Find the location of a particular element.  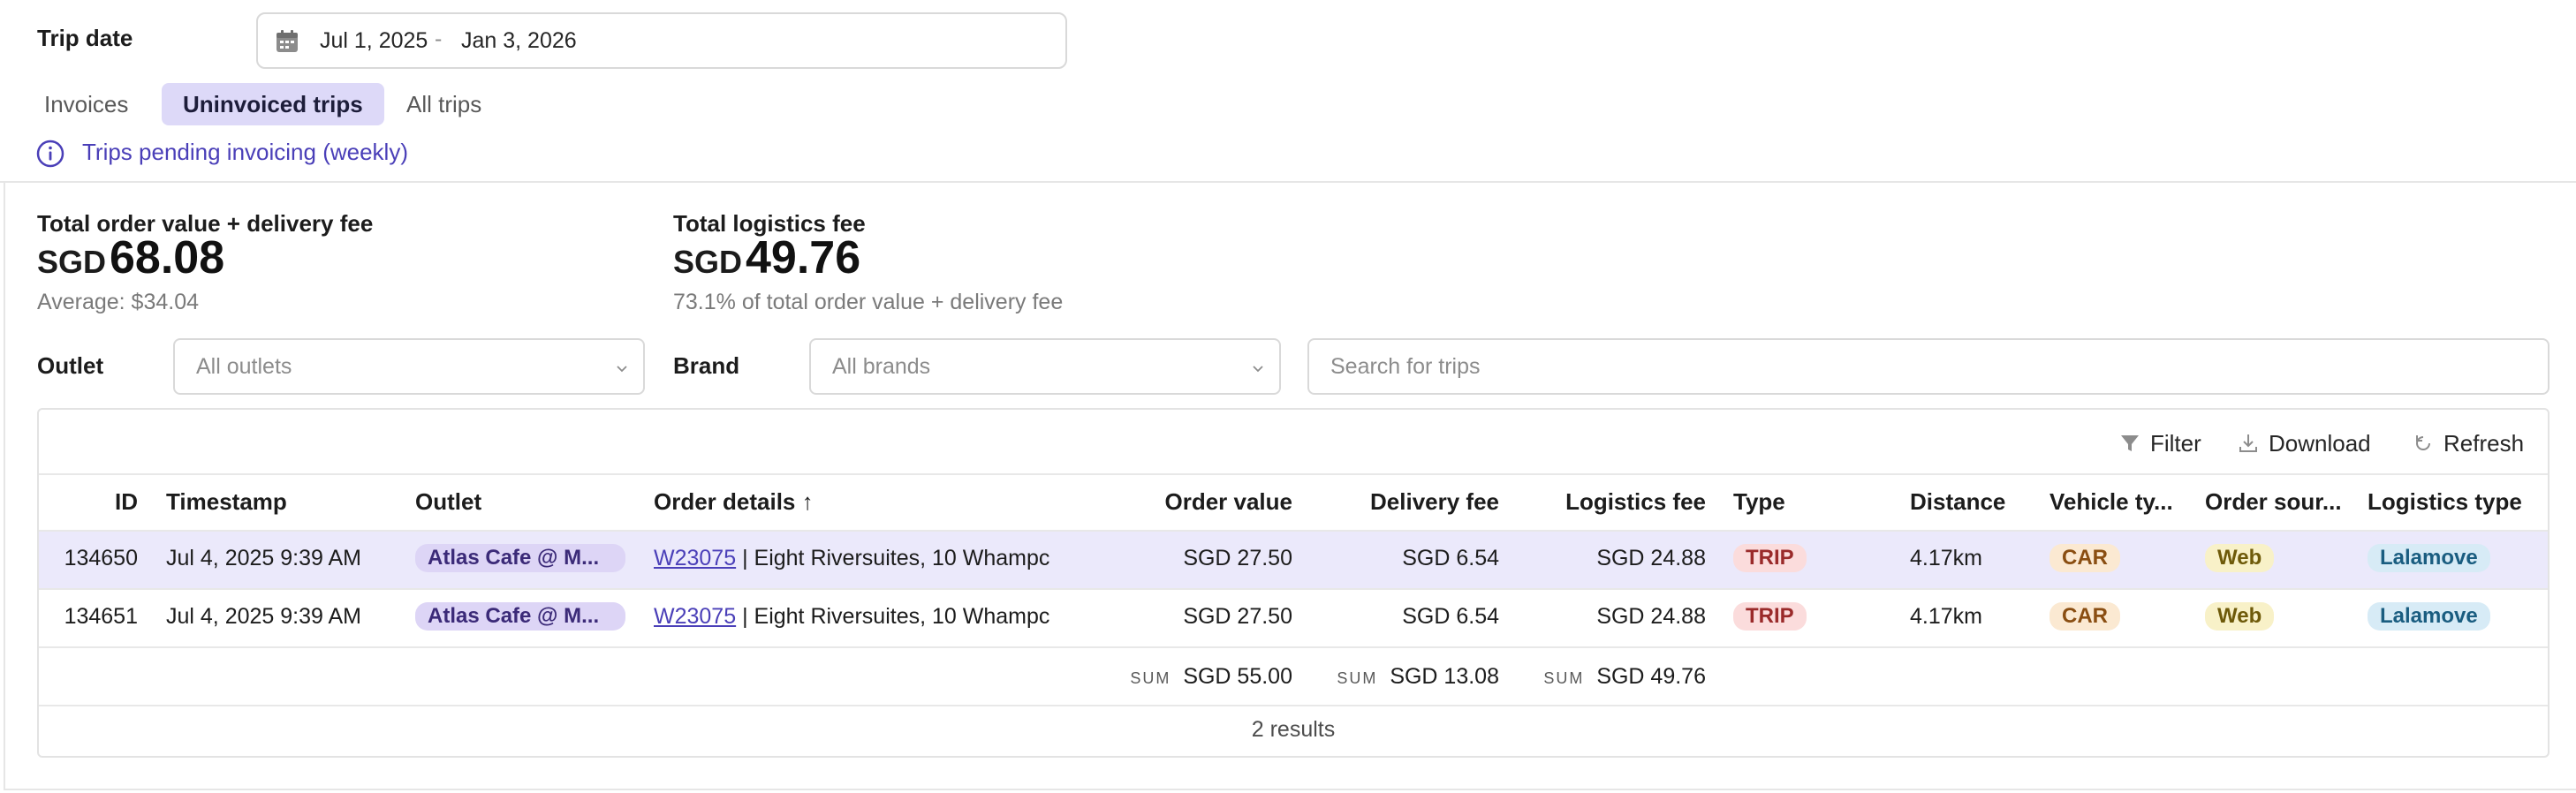

calendar-icon is located at coordinates (288, 41).